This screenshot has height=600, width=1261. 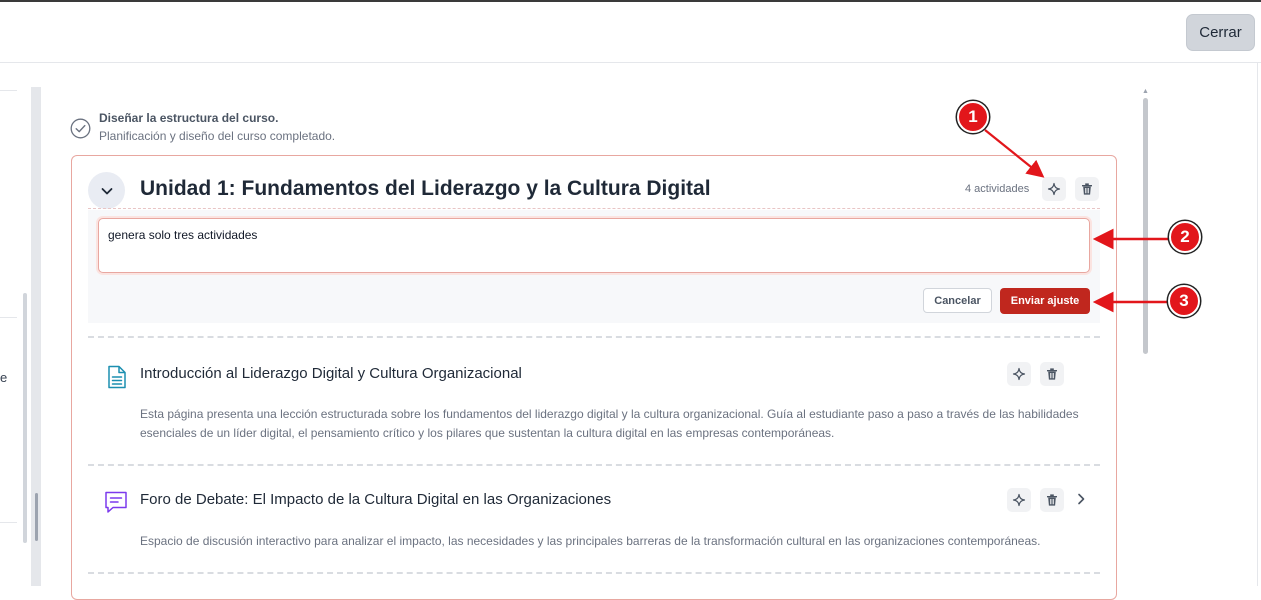 I want to click on task-title: Diseñar la estructura del curso., so click(x=189, y=118).